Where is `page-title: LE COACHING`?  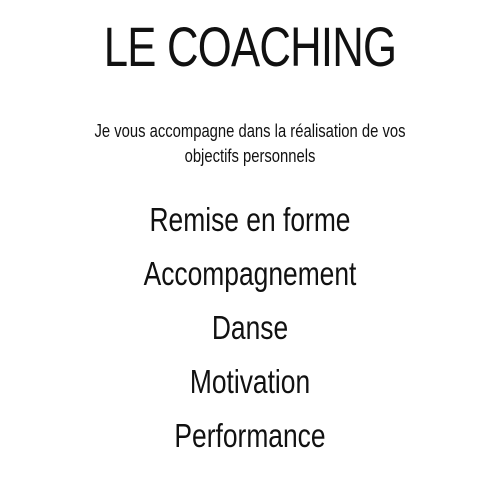
page-title: LE COACHING is located at coordinates (250, 46).